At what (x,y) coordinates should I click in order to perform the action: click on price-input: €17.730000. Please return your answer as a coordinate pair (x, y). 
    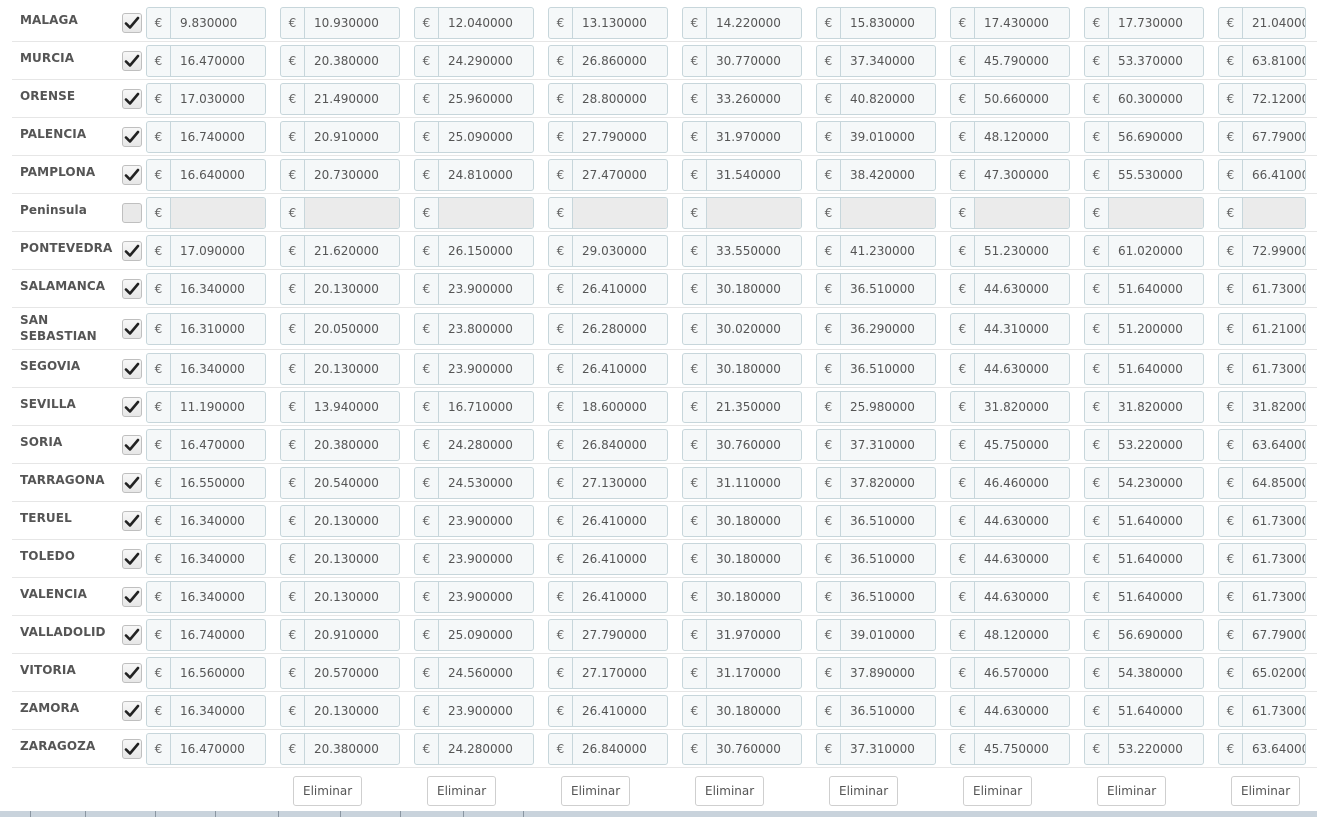
    Looking at the image, I should click on (1144, 23).